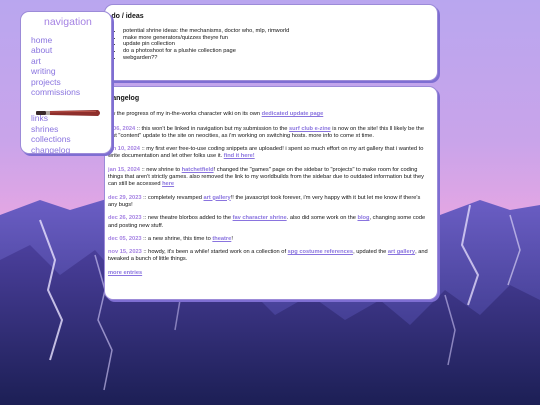 The width and height of the screenshot is (540, 405). I want to click on theatre-link: theatre, so click(221, 239).